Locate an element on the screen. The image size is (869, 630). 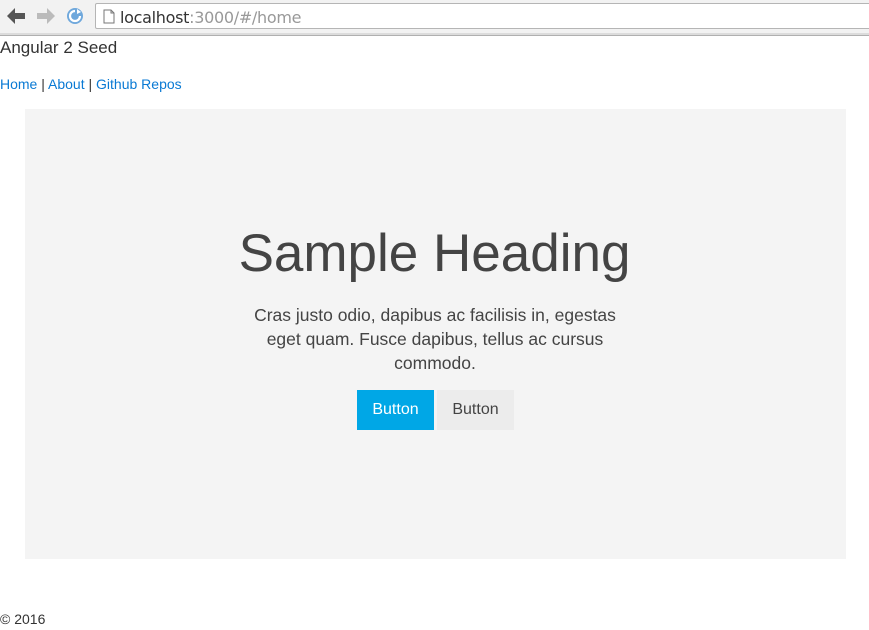
nav-link-github-repos: Github Repos is located at coordinates (139, 84).